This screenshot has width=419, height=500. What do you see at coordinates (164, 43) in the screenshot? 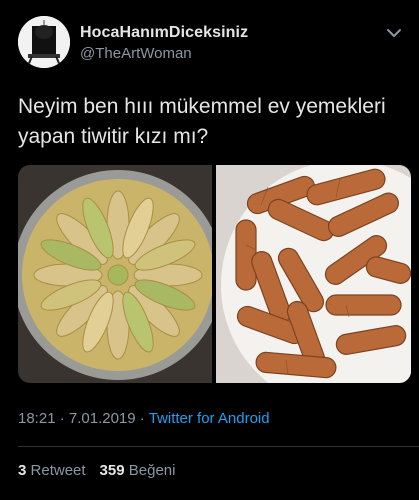
I see `user-names: HocaHanımDiceksiniz @TheArtWoman` at bounding box center [164, 43].